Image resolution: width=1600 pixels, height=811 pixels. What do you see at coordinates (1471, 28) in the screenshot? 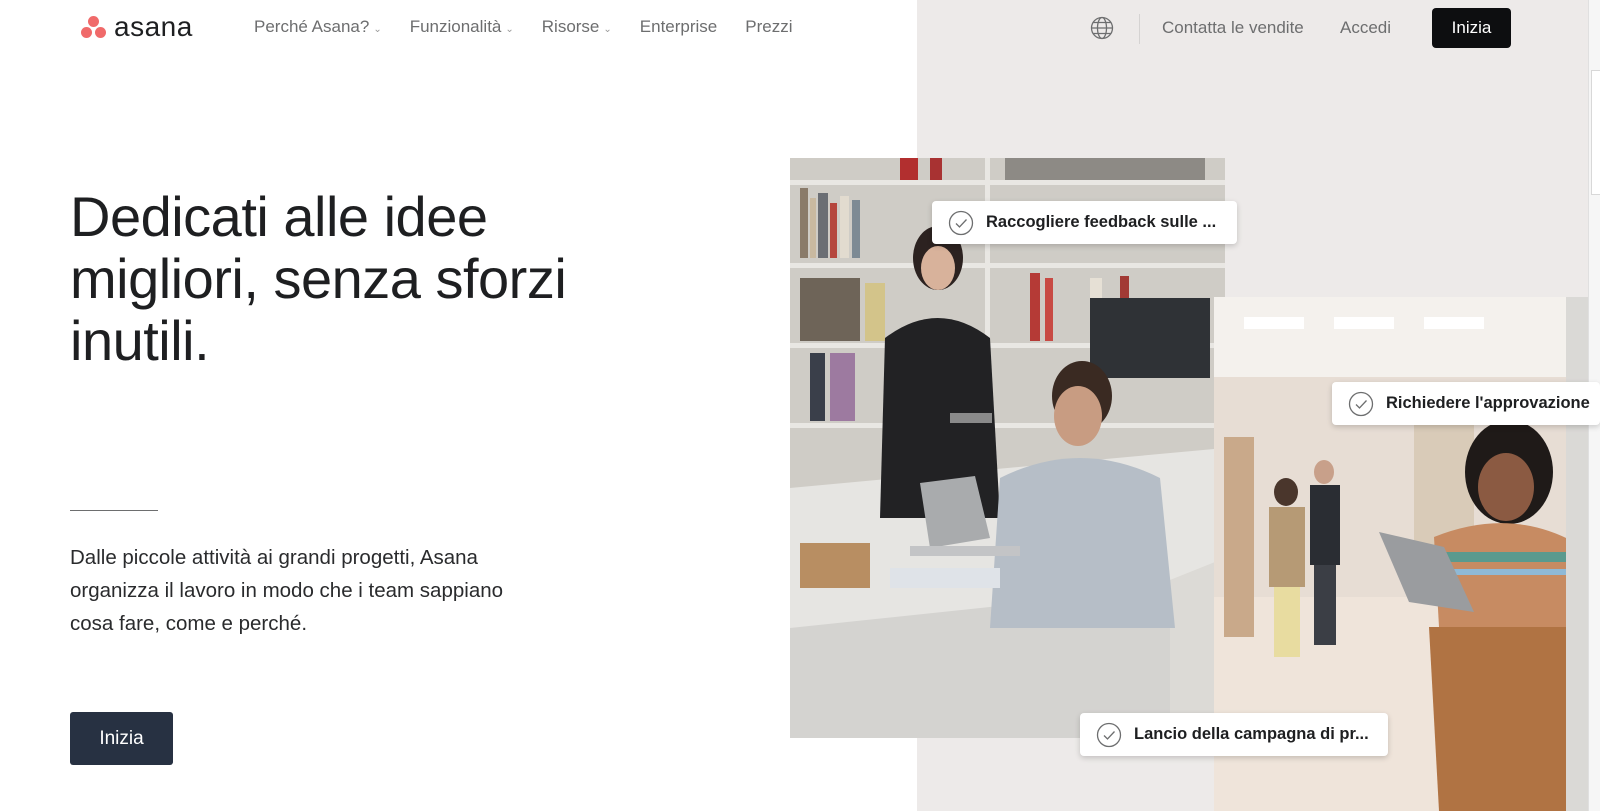
I see `get-started-button-header: Inizia` at bounding box center [1471, 28].